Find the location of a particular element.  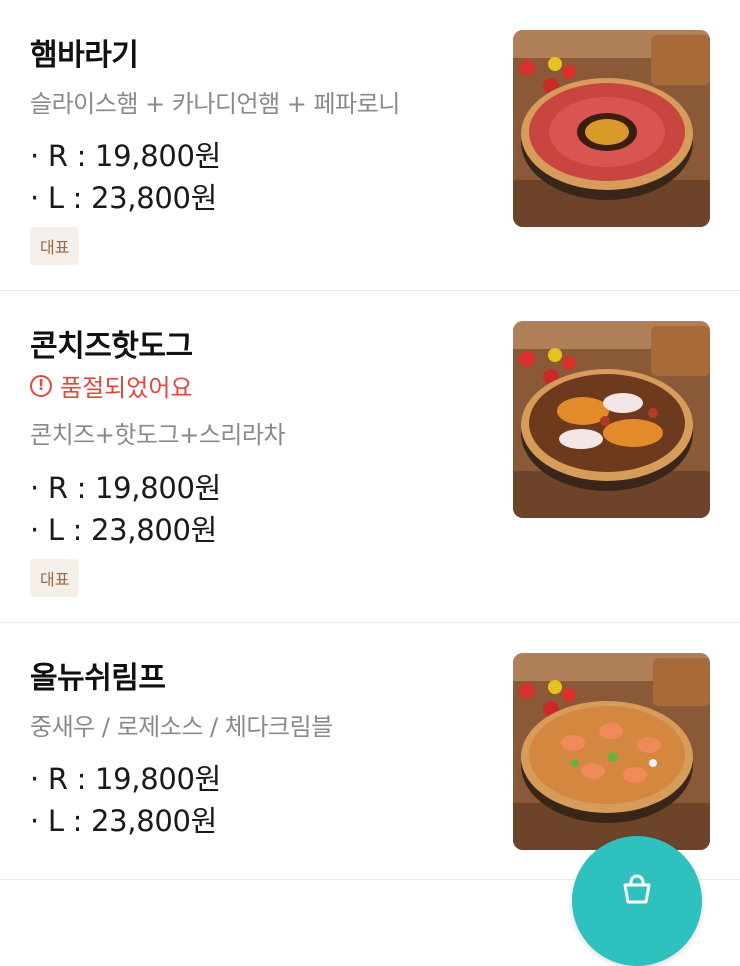

menu-item-description: 중새우 / 로제소스 / 체다크림블 is located at coordinates (181, 727).